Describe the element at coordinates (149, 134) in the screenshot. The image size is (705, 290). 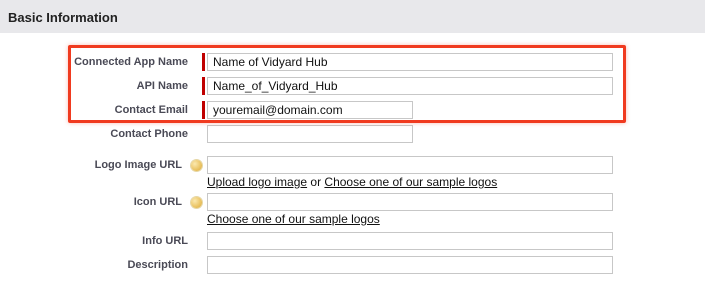
I see `contact-phone-label: Contact Phone` at that location.